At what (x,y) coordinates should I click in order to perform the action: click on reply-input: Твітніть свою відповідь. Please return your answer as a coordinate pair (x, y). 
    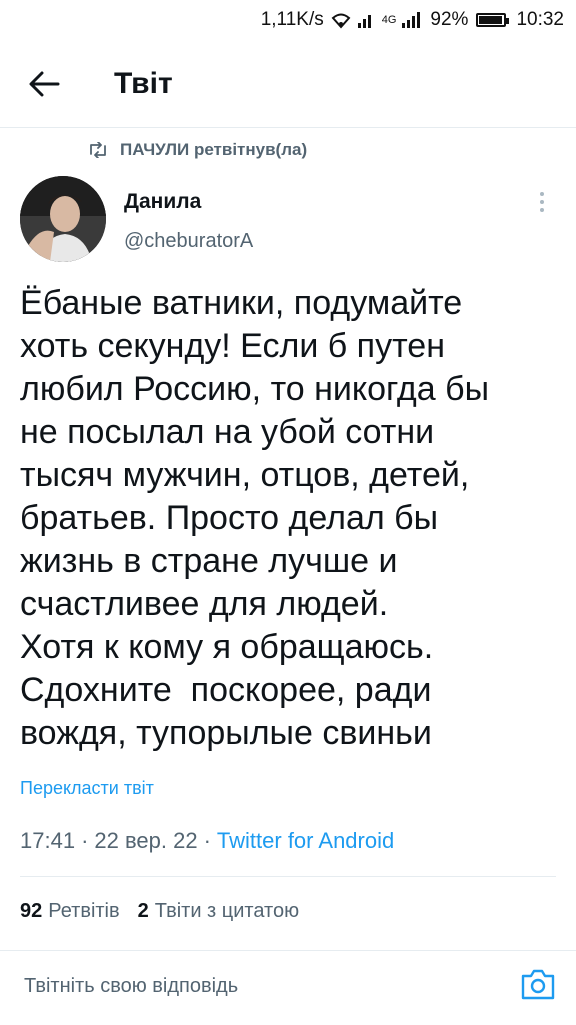
    Looking at the image, I should click on (131, 986).